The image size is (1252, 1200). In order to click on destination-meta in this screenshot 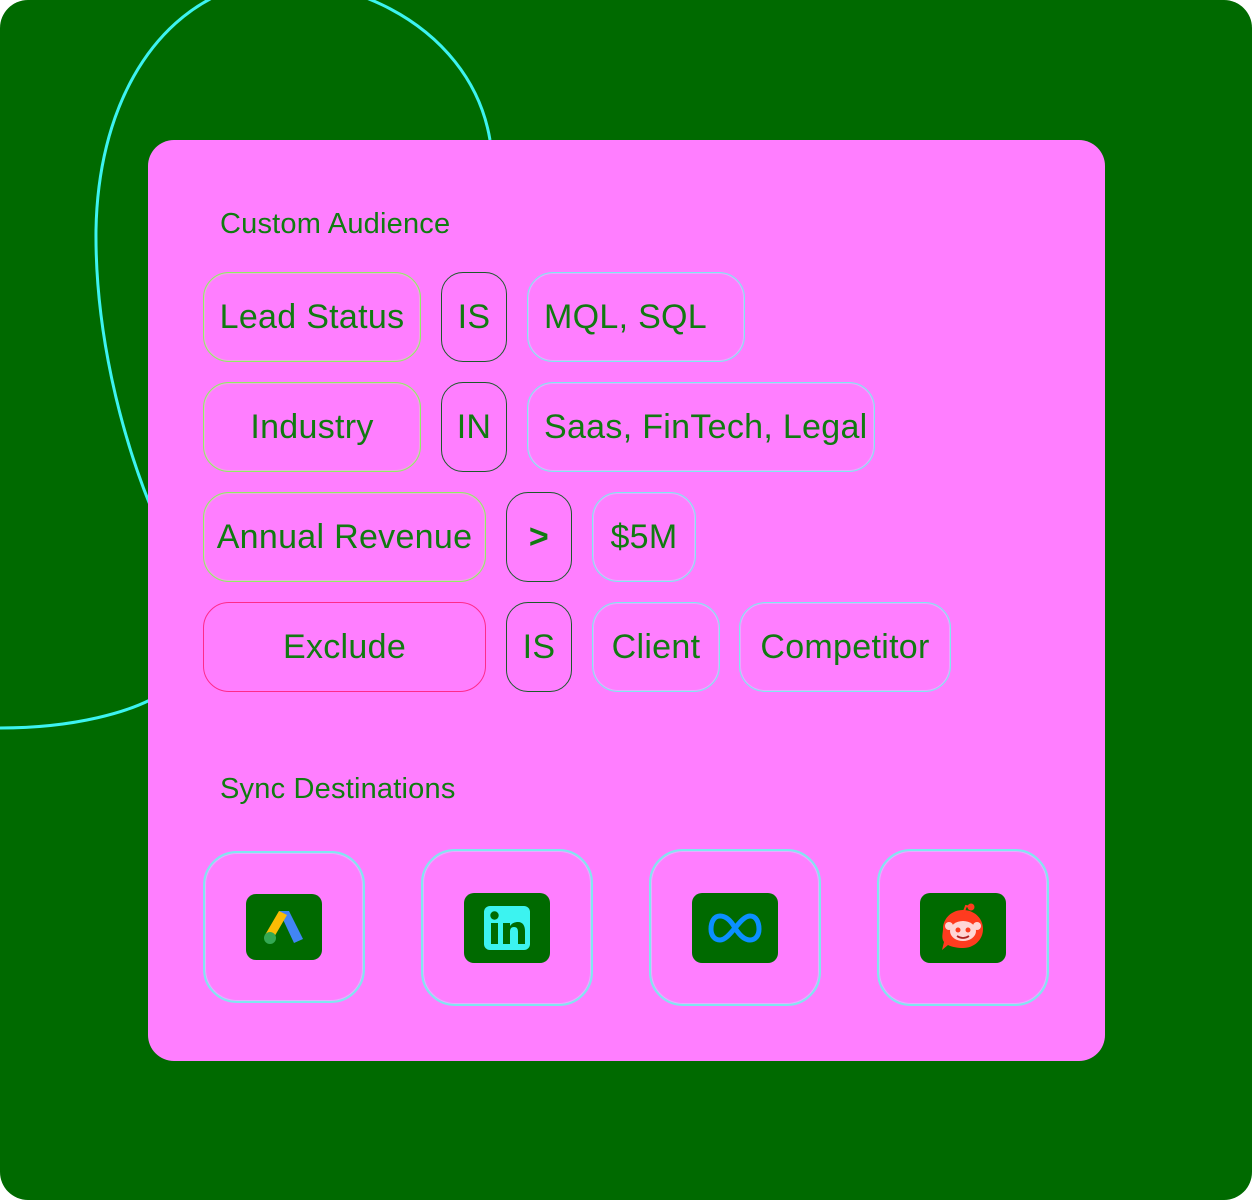, I will do `click(735, 927)`.